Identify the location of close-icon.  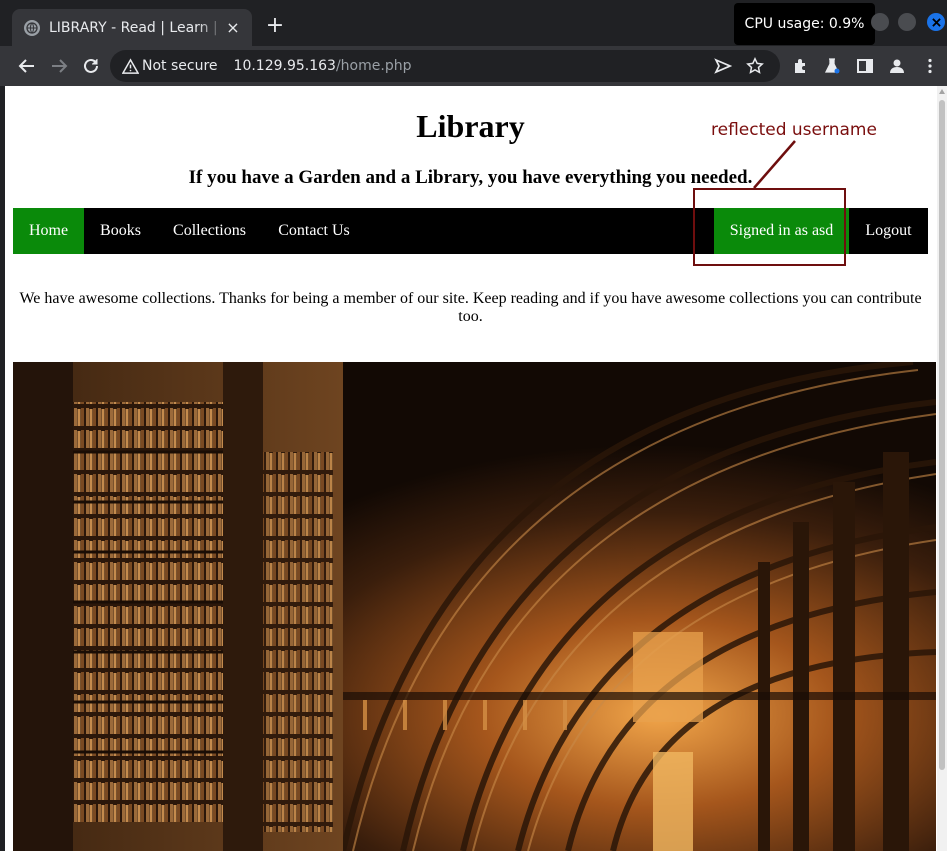
(936, 22).